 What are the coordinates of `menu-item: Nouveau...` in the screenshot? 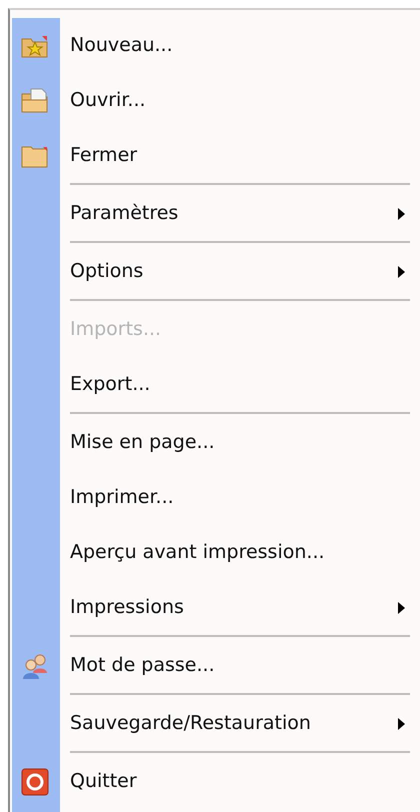 It's located at (121, 45).